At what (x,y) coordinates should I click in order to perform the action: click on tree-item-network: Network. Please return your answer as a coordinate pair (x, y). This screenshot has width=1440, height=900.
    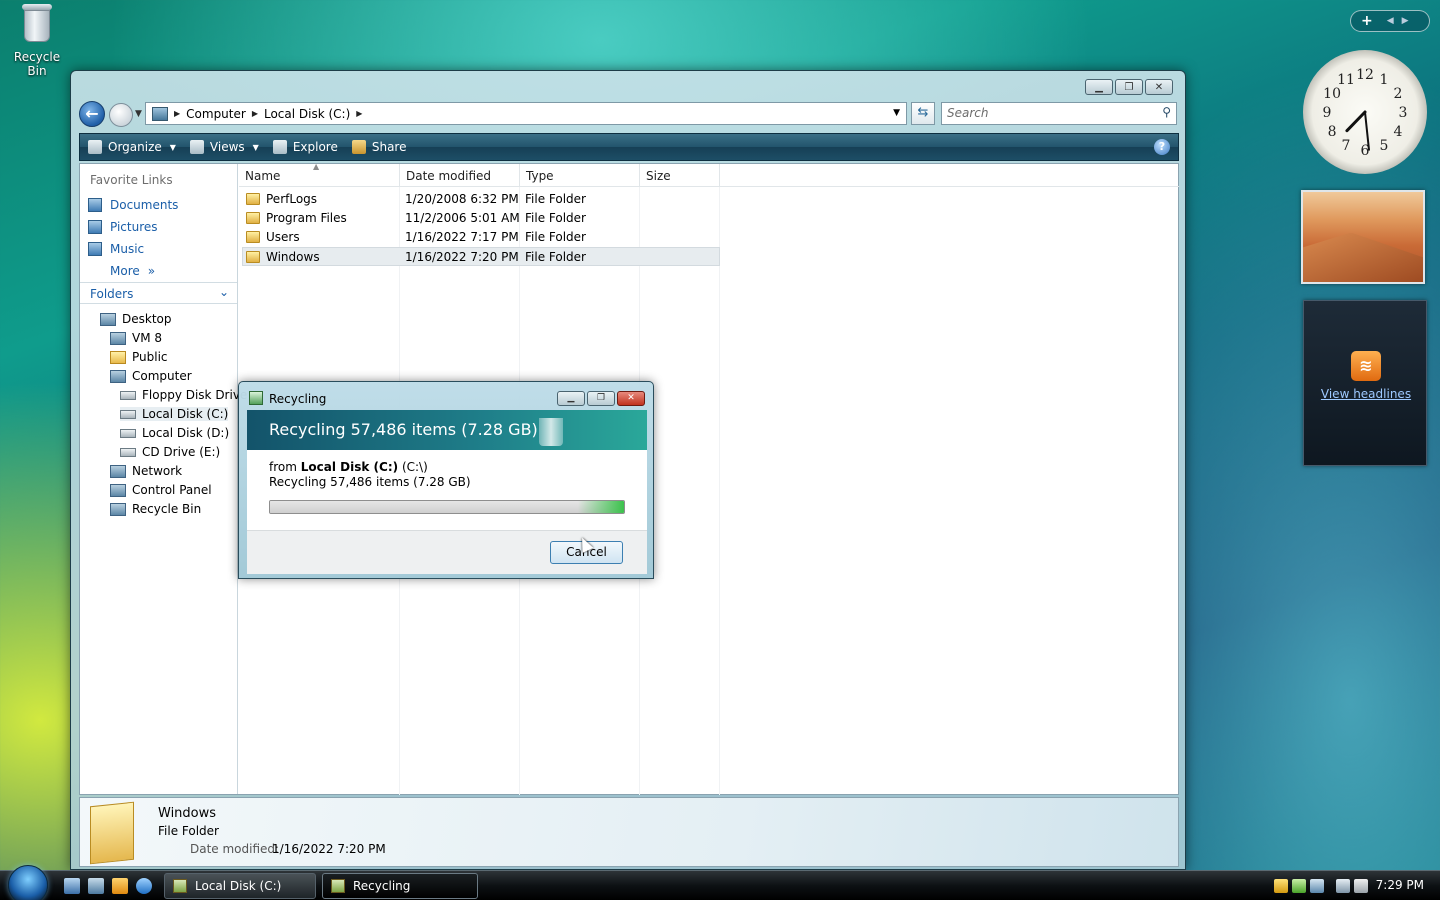
    Looking at the image, I should click on (146, 471).